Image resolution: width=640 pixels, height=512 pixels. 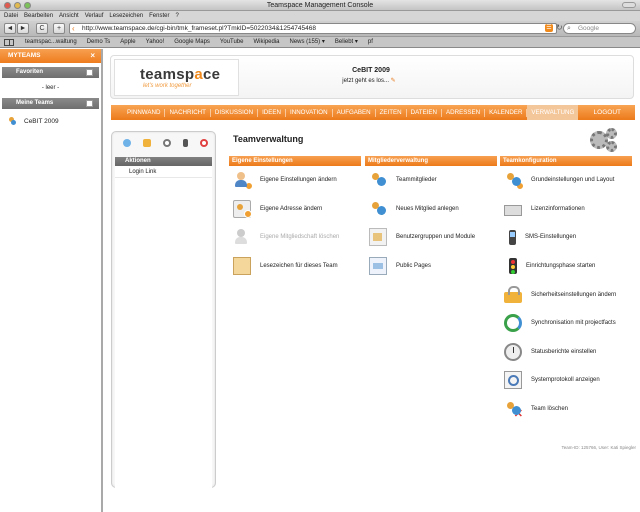 I want to click on nav-adressen: ADRESSEN, so click(x=464, y=112).